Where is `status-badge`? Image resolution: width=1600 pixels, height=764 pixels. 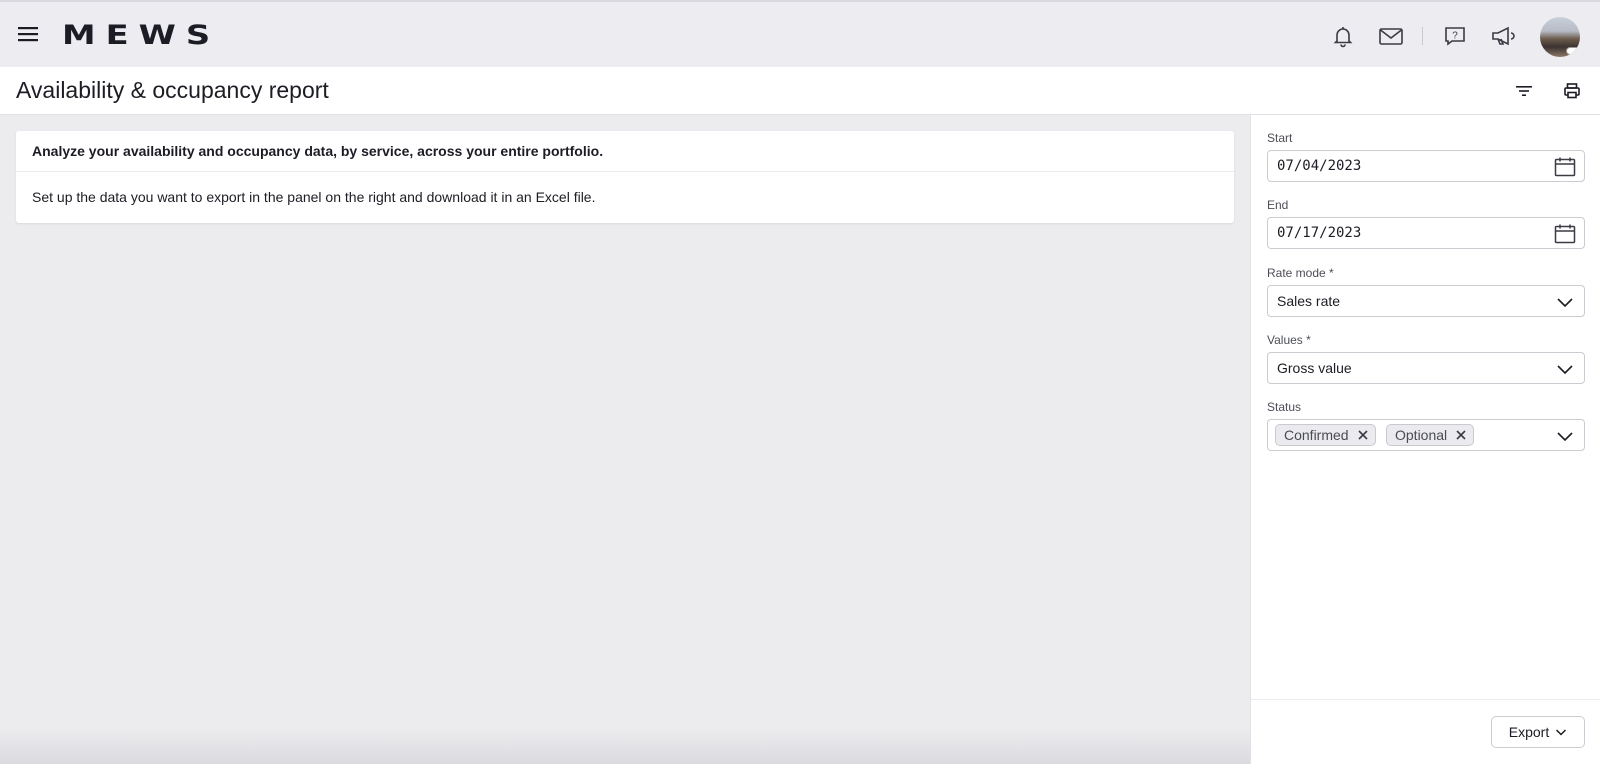
status-badge is located at coordinates (1573, 51).